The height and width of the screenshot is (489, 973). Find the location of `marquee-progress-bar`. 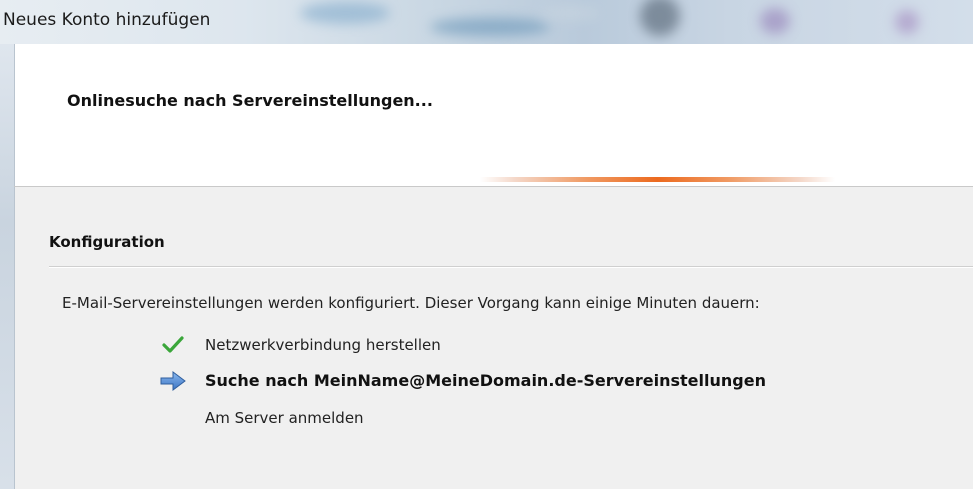

marquee-progress-bar is located at coordinates (657, 179).